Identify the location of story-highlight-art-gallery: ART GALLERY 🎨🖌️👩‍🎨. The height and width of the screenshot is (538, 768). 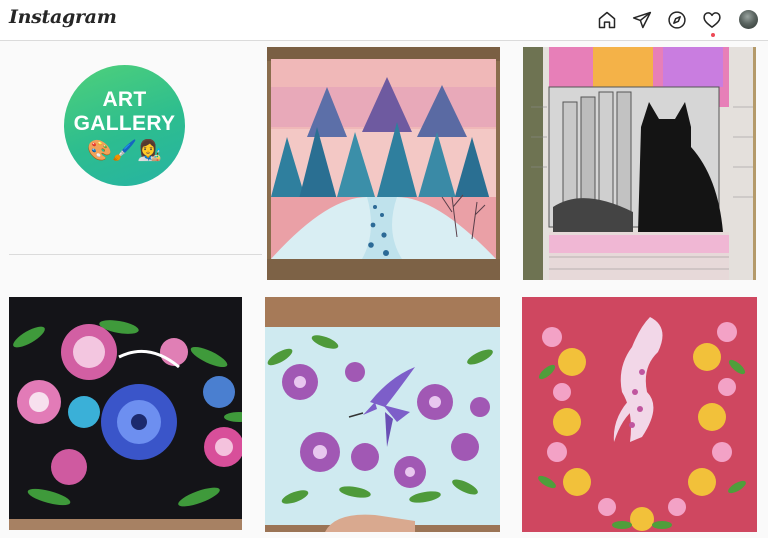
(124, 125).